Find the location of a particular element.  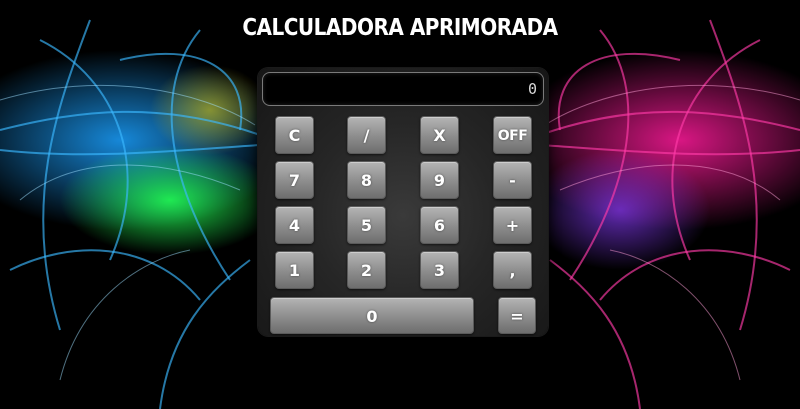

equals-button: = is located at coordinates (517, 315).